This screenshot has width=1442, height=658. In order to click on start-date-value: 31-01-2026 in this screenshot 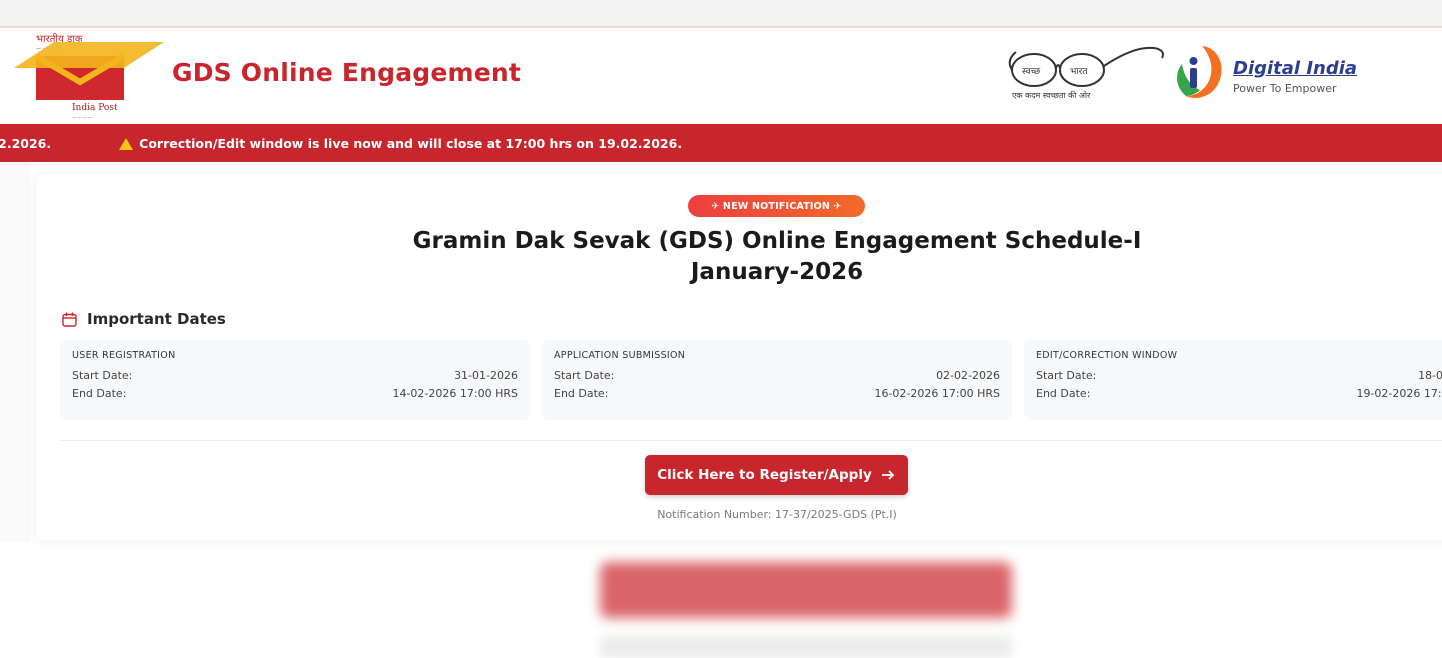, I will do `click(486, 375)`.